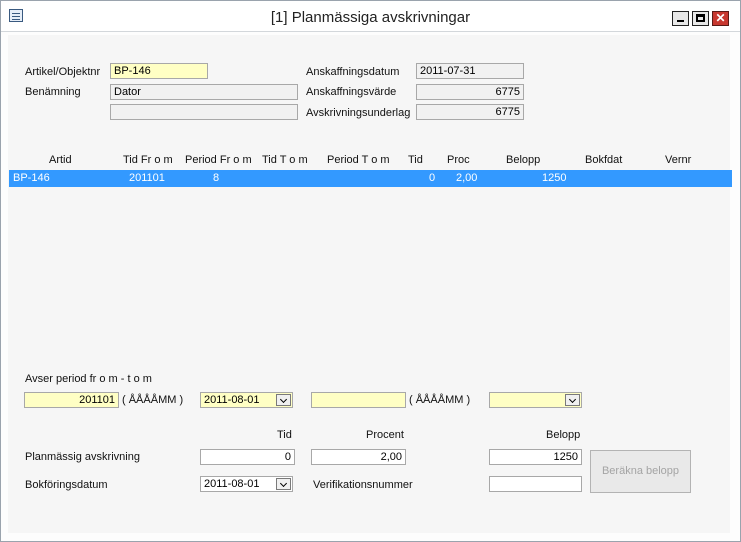 Image resolution: width=741 pixels, height=542 pixels. I want to click on berakna-belopp-button: Beräkna belopp, so click(640, 471).